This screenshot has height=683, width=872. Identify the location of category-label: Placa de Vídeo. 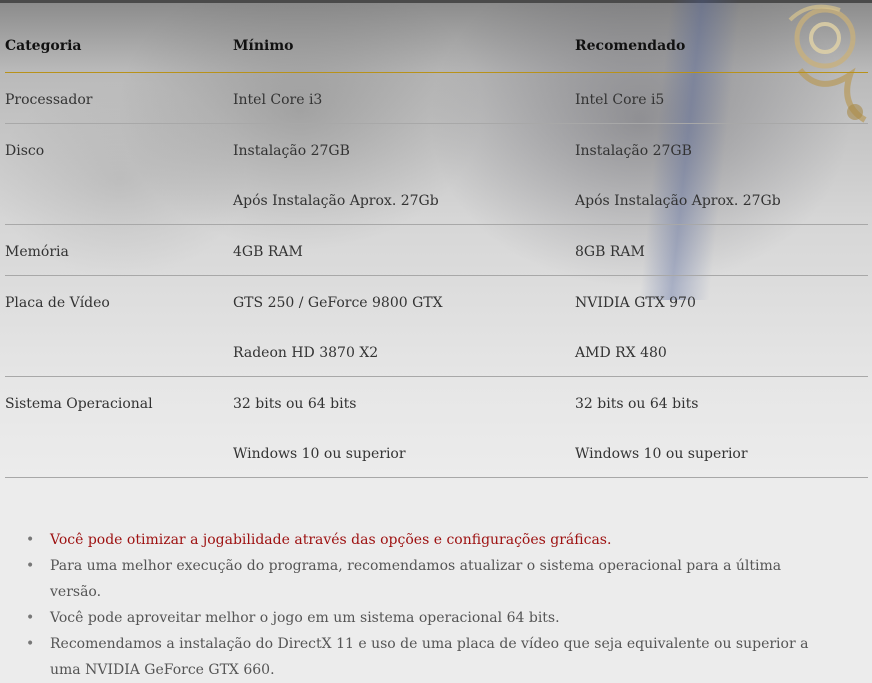
(57, 303).